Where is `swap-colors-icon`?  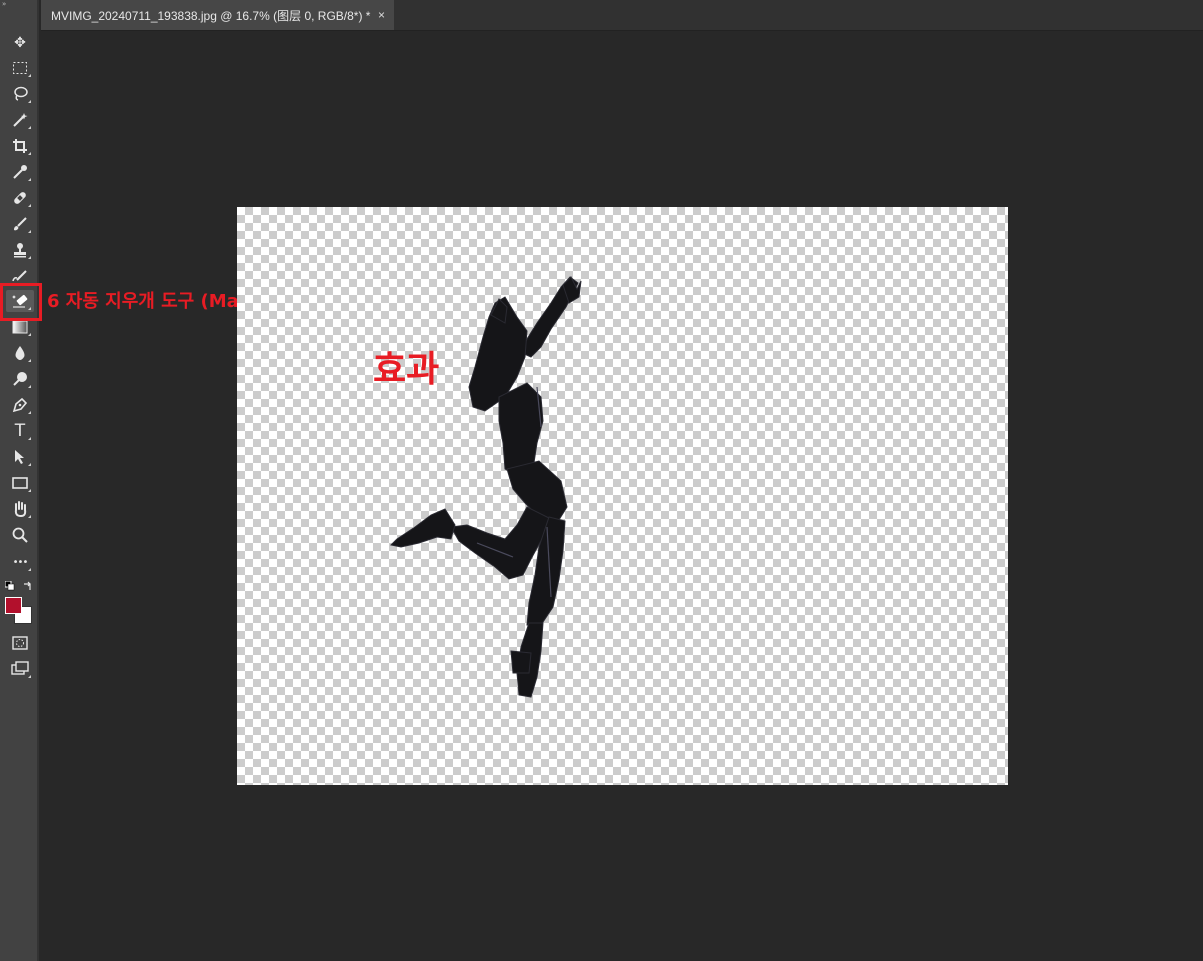
swap-colors-icon is located at coordinates (28, 586).